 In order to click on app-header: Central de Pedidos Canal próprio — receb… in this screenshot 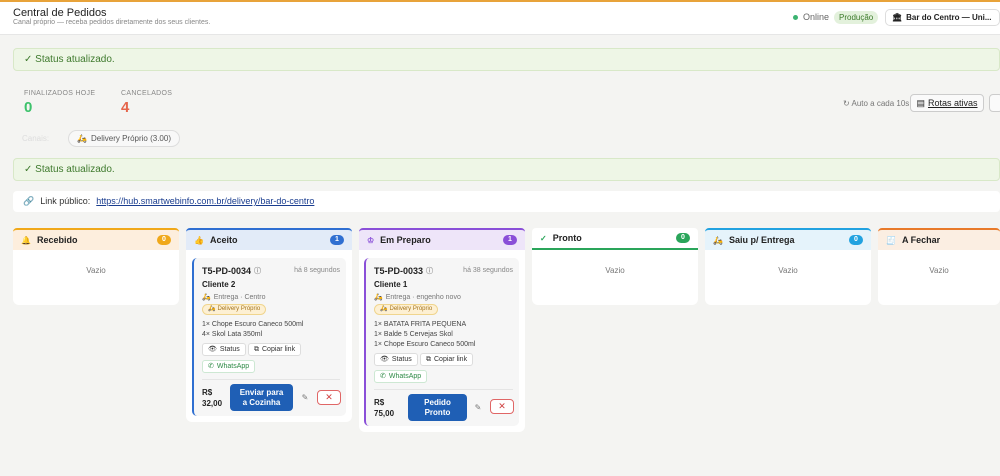, I will do `click(500, 18)`.